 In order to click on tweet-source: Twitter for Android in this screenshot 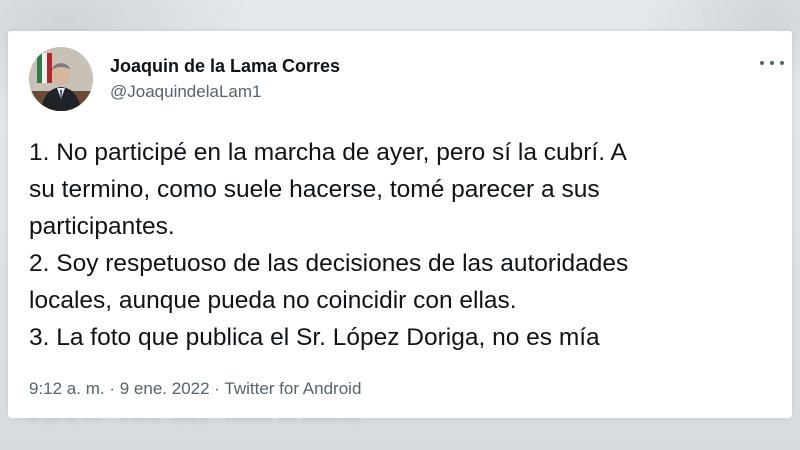, I will do `click(292, 388)`.